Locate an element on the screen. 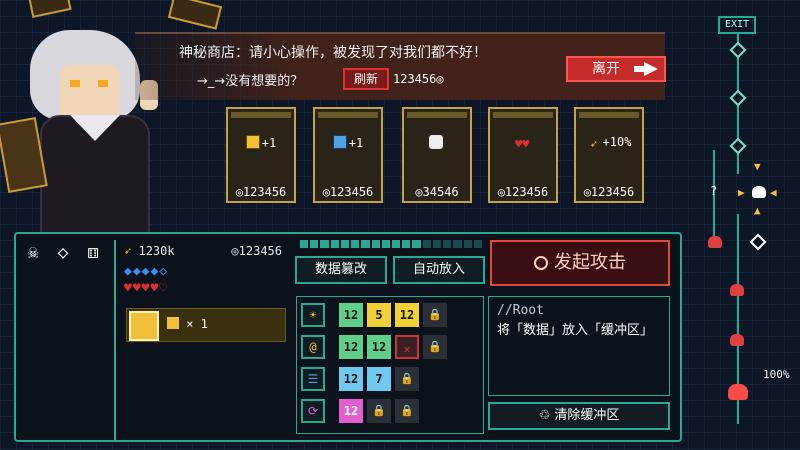  grid-row: ☀ 12 5 12 🔒 is located at coordinates (374, 316).